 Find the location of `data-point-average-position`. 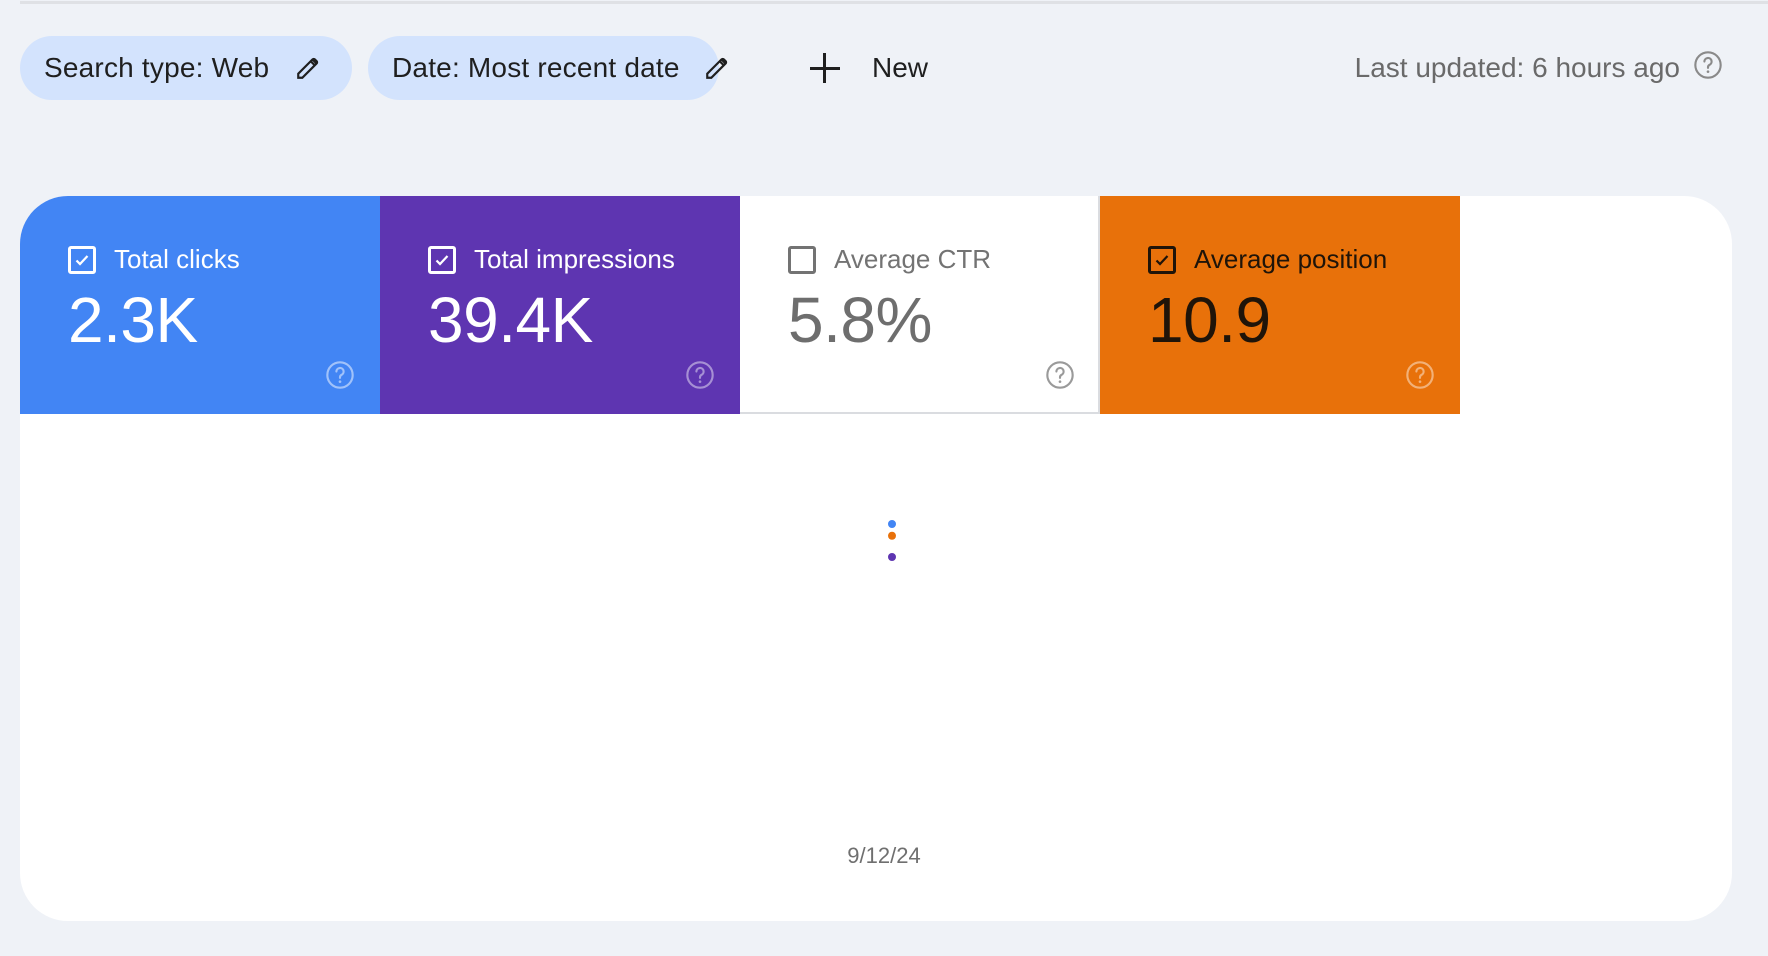

data-point-average-position is located at coordinates (892, 535).